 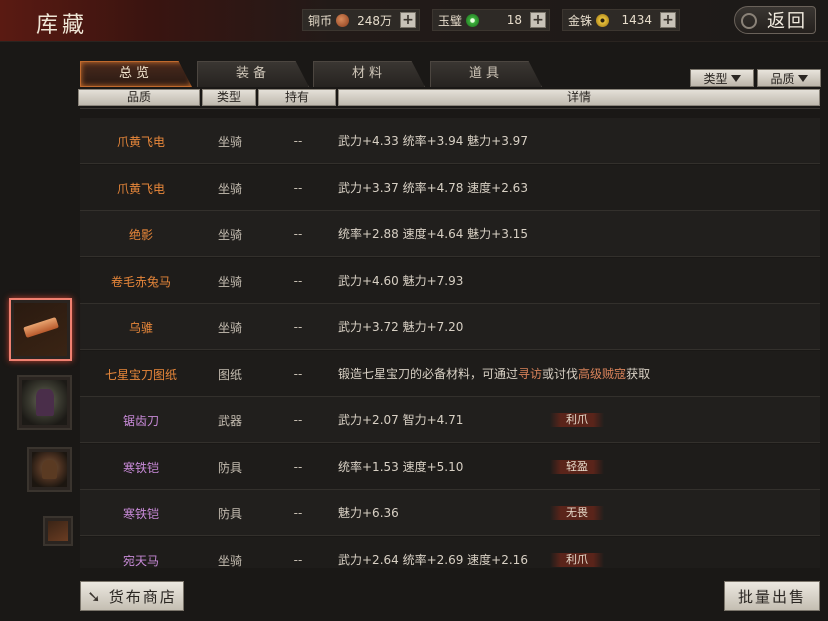 I want to click on currency-label: 铜币, so click(x=320, y=20).